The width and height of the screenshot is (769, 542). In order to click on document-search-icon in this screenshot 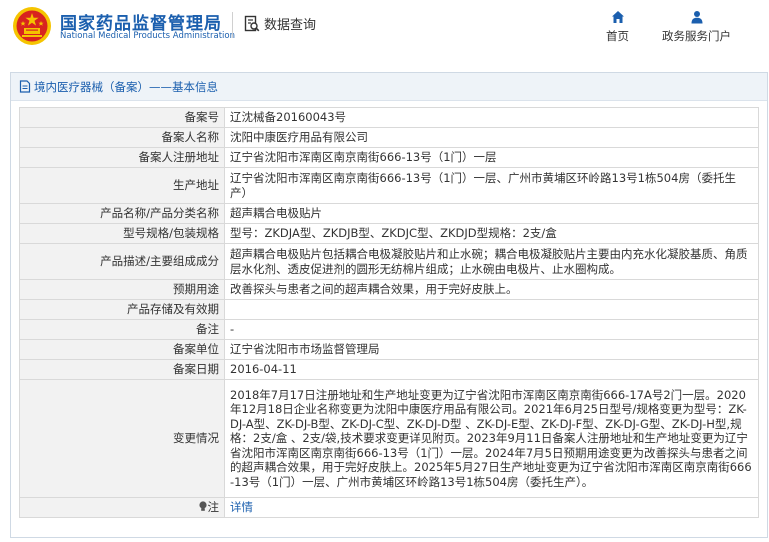, I will do `click(252, 23)`.